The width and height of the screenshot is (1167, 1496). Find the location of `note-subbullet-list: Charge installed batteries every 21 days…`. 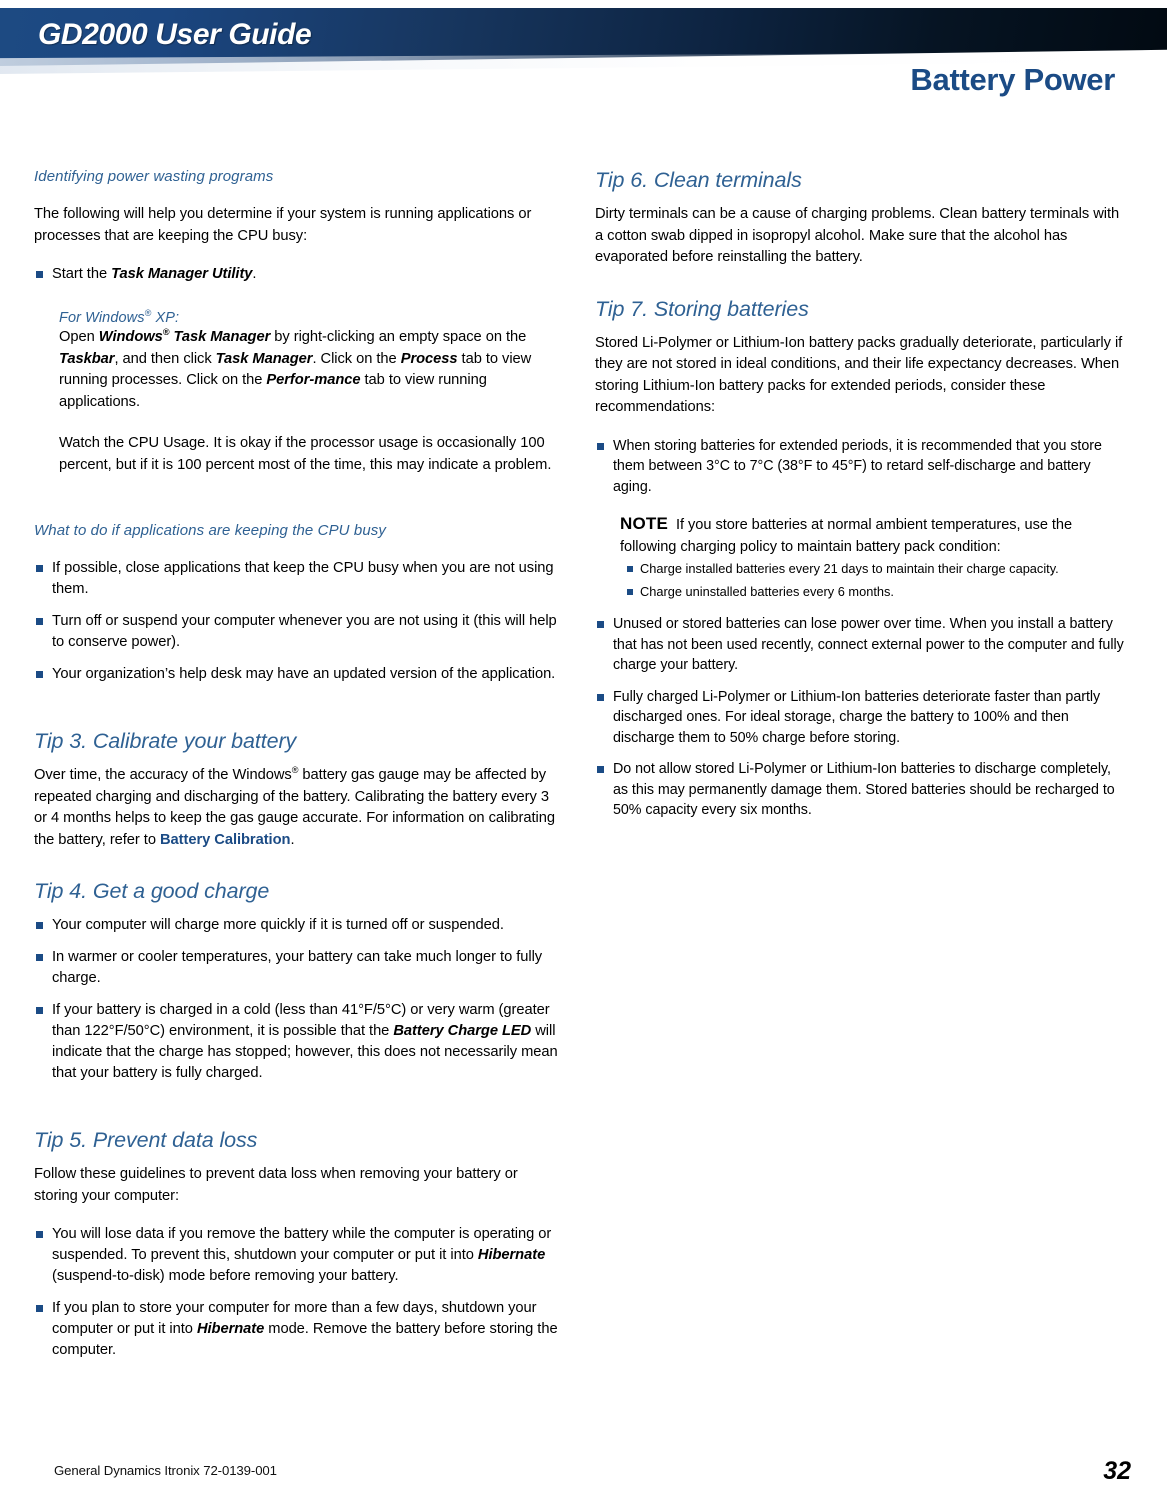

note-subbullet-list: Charge installed batteries every 21 days… is located at coordinates (875, 580).